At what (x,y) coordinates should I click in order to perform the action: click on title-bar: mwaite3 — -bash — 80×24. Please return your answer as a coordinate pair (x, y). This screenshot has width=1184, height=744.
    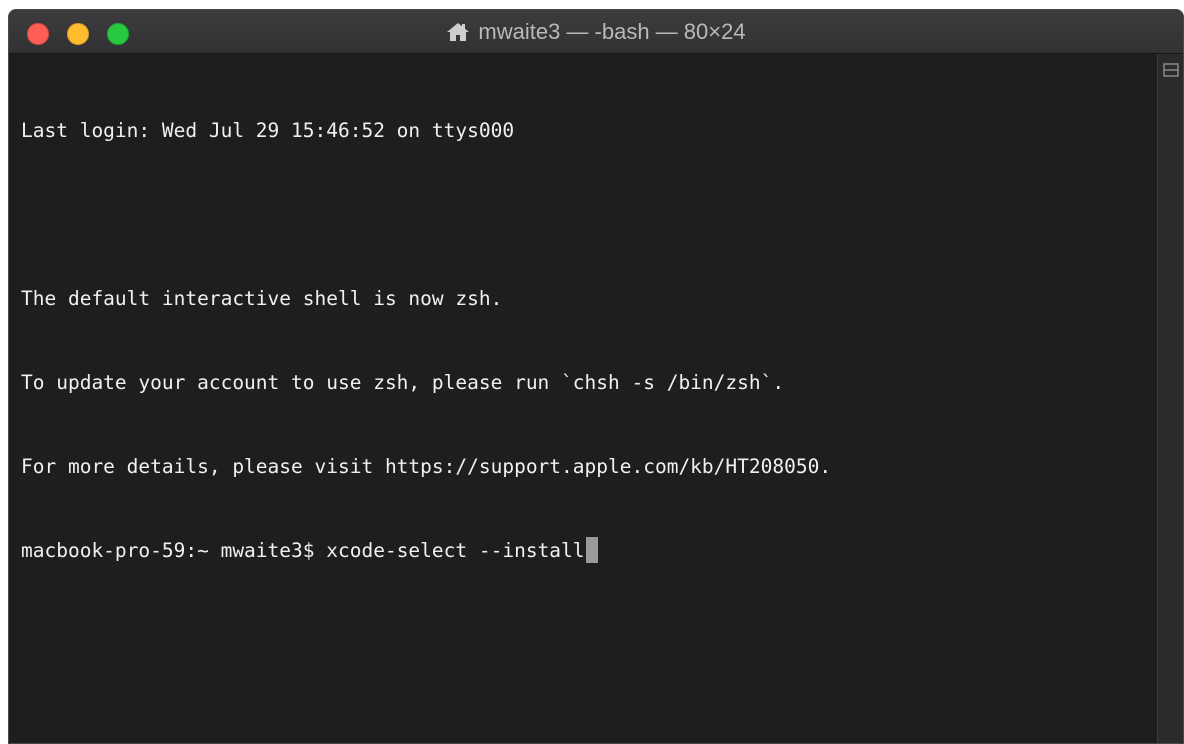
    Looking at the image, I should click on (596, 32).